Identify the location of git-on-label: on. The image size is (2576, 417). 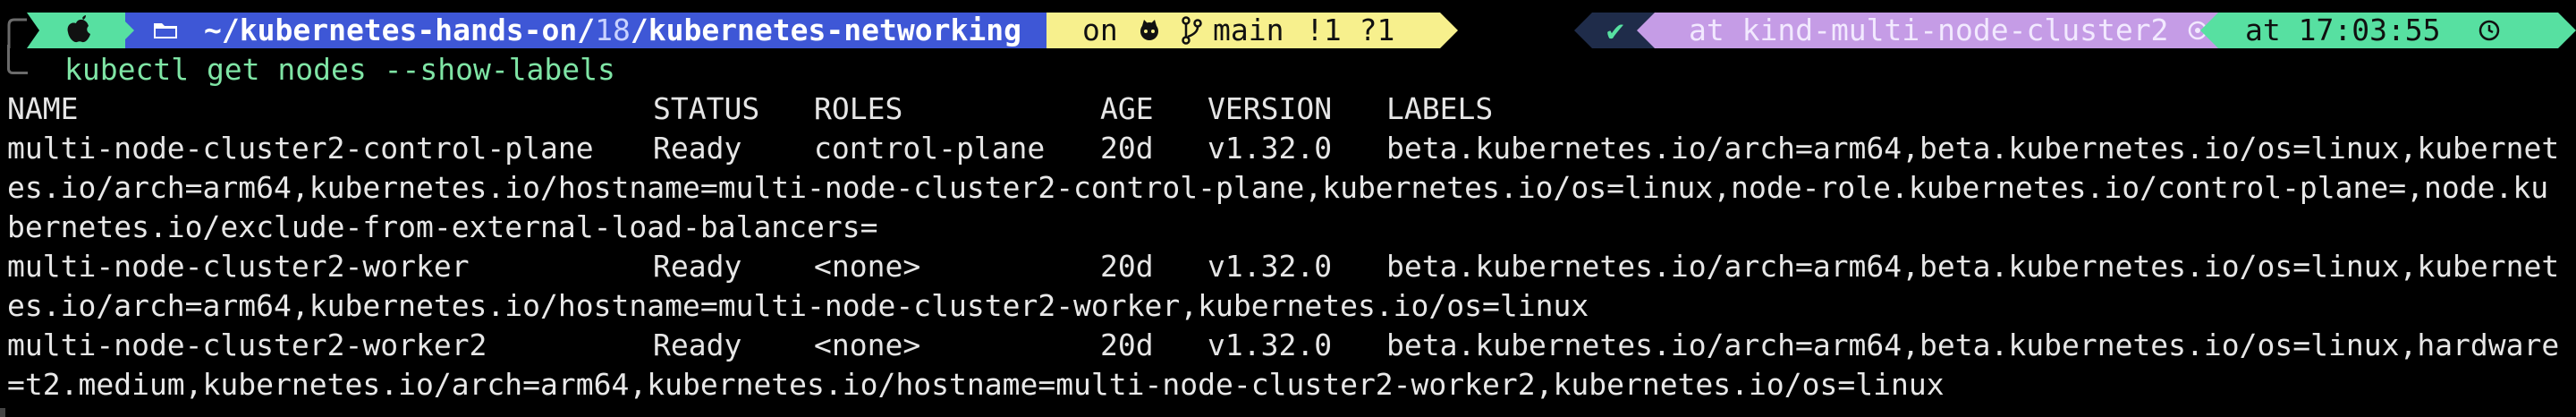
(1100, 30).